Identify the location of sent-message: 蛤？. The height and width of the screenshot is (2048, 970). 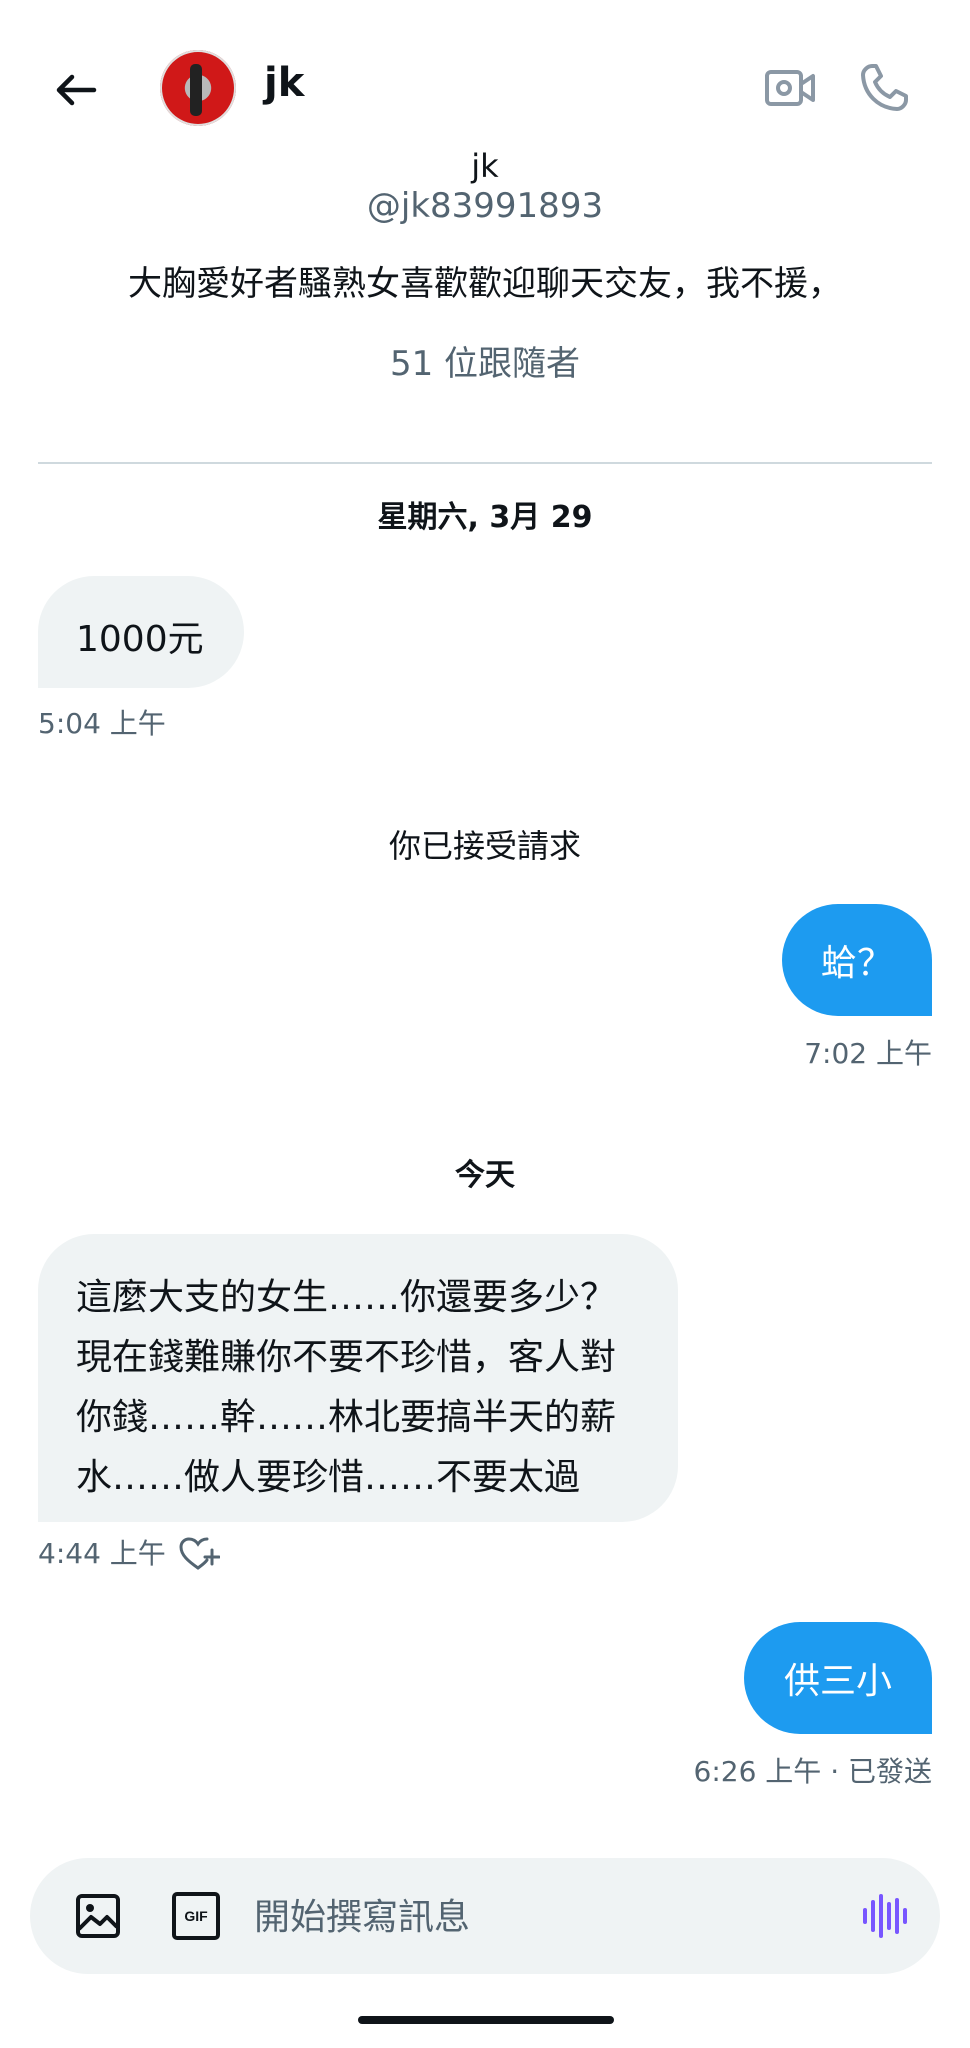
(857, 960).